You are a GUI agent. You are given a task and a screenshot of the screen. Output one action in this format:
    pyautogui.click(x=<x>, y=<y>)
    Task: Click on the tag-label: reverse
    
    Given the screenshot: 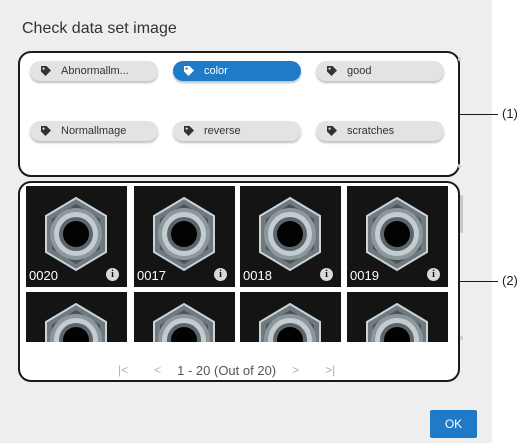 What is the action you would take?
    pyautogui.click(x=222, y=131)
    